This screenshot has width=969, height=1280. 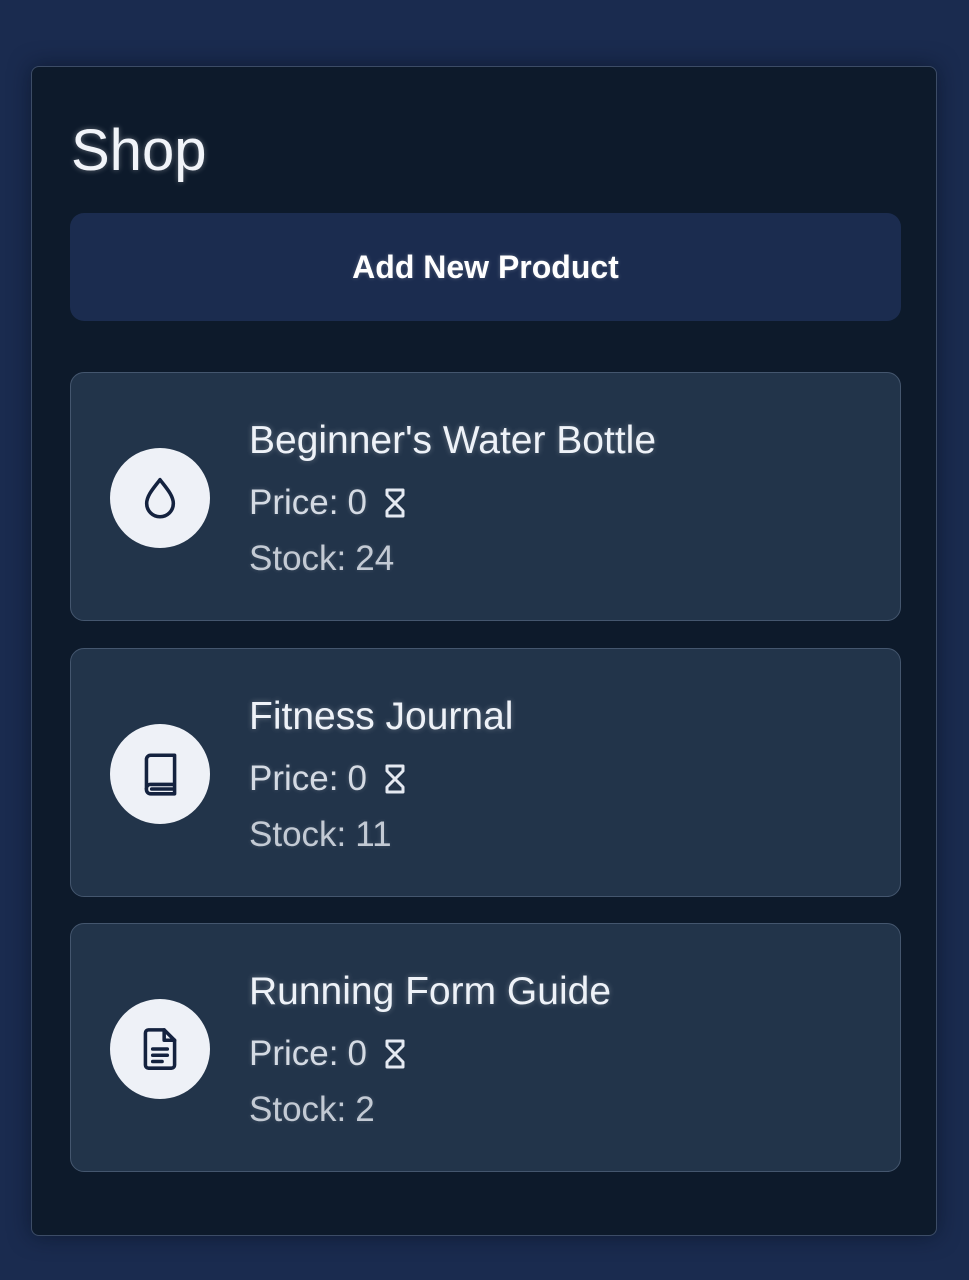 What do you see at coordinates (381, 716) in the screenshot?
I see `product-name: Fitness Journal` at bounding box center [381, 716].